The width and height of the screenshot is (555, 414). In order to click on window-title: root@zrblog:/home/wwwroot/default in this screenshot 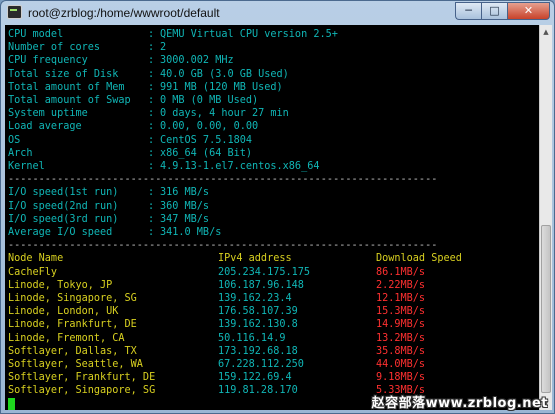, I will do `click(124, 13)`.